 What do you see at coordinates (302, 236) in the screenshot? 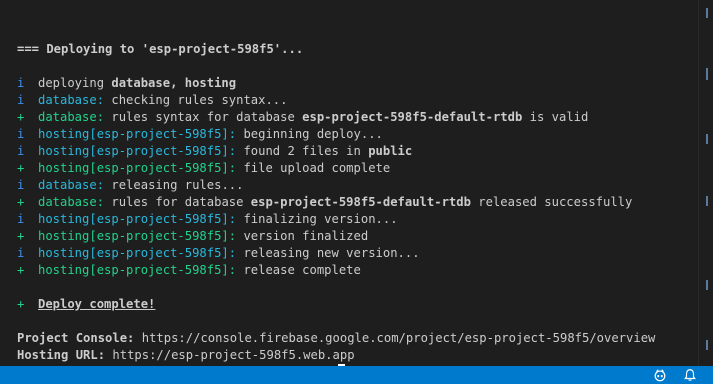
I see `line-text: version finalized` at bounding box center [302, 236].